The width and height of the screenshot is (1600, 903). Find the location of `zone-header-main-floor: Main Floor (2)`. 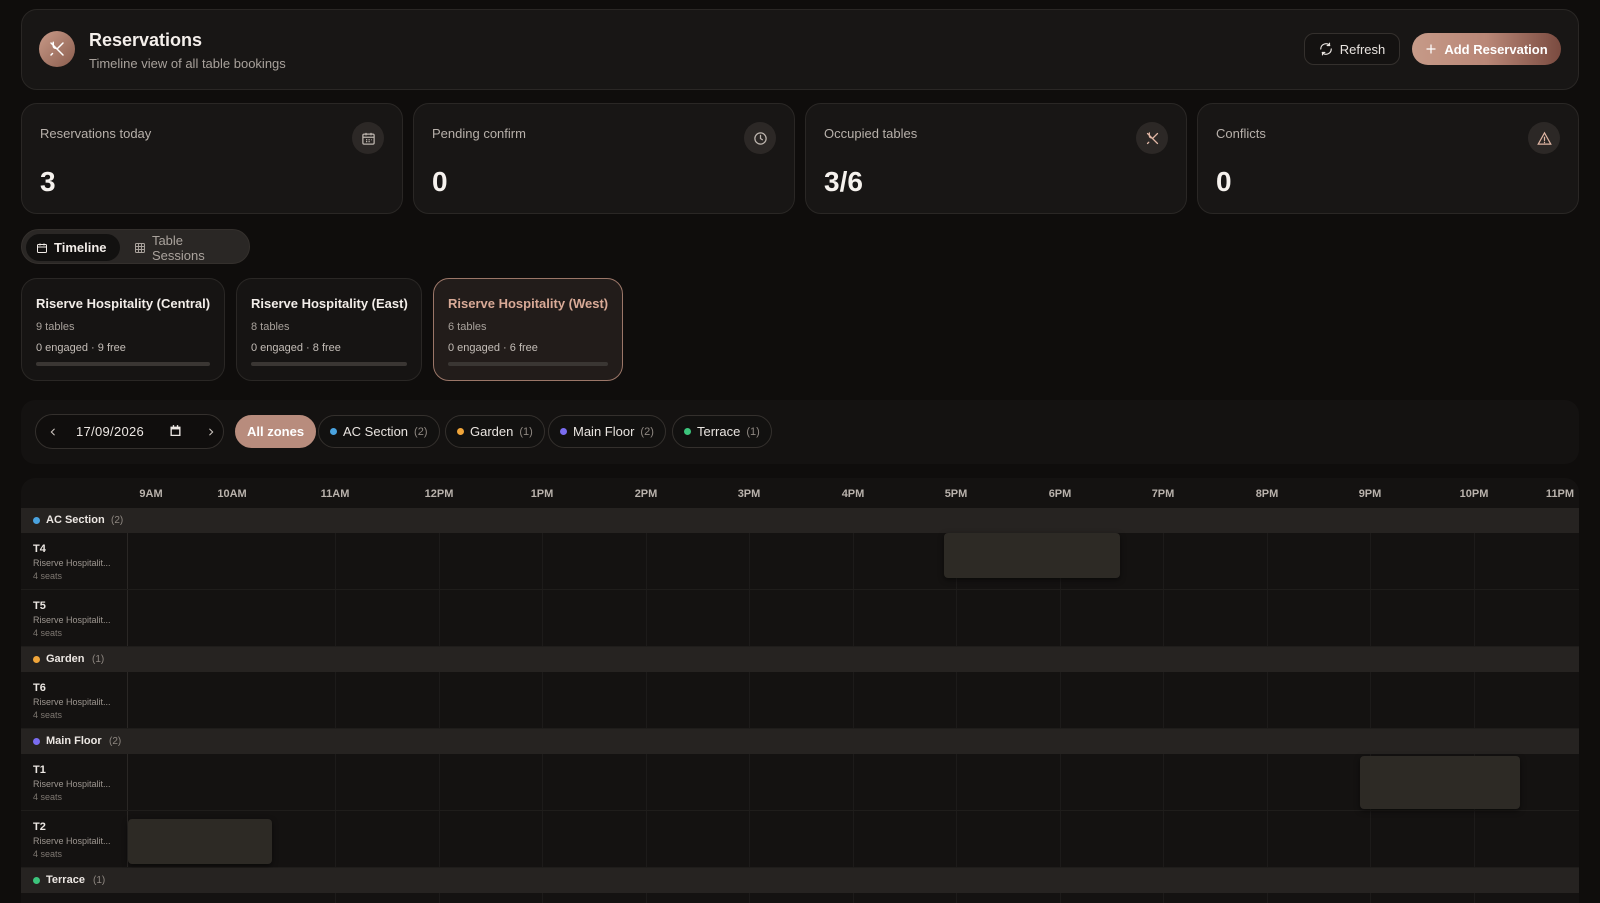

zone-header-main-floor: Main Floor (2) is located at coordinates (800, 741).